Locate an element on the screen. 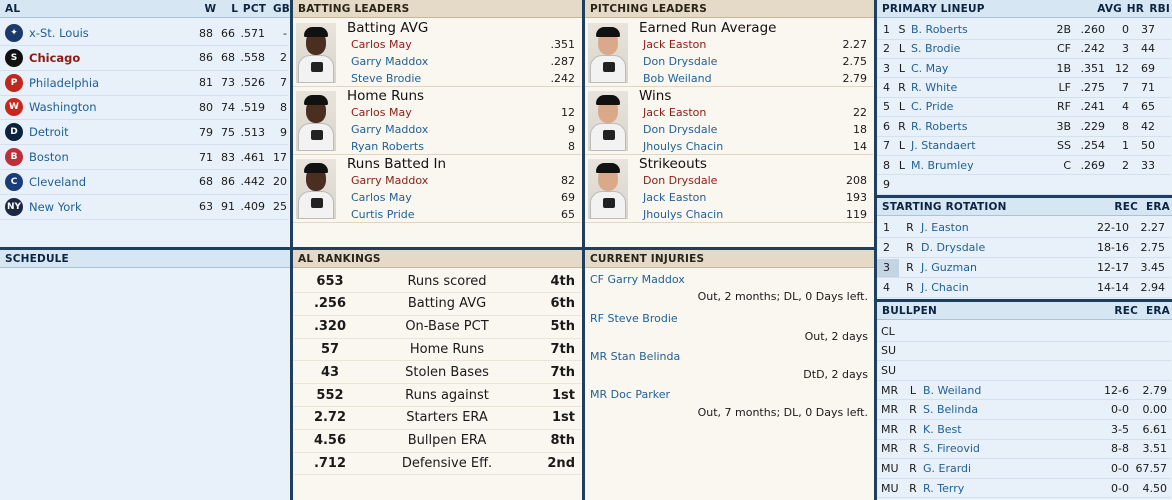  lineup-row: 5 L C. Pride RF .241 4 65 is located at coordinates (1024, 108).